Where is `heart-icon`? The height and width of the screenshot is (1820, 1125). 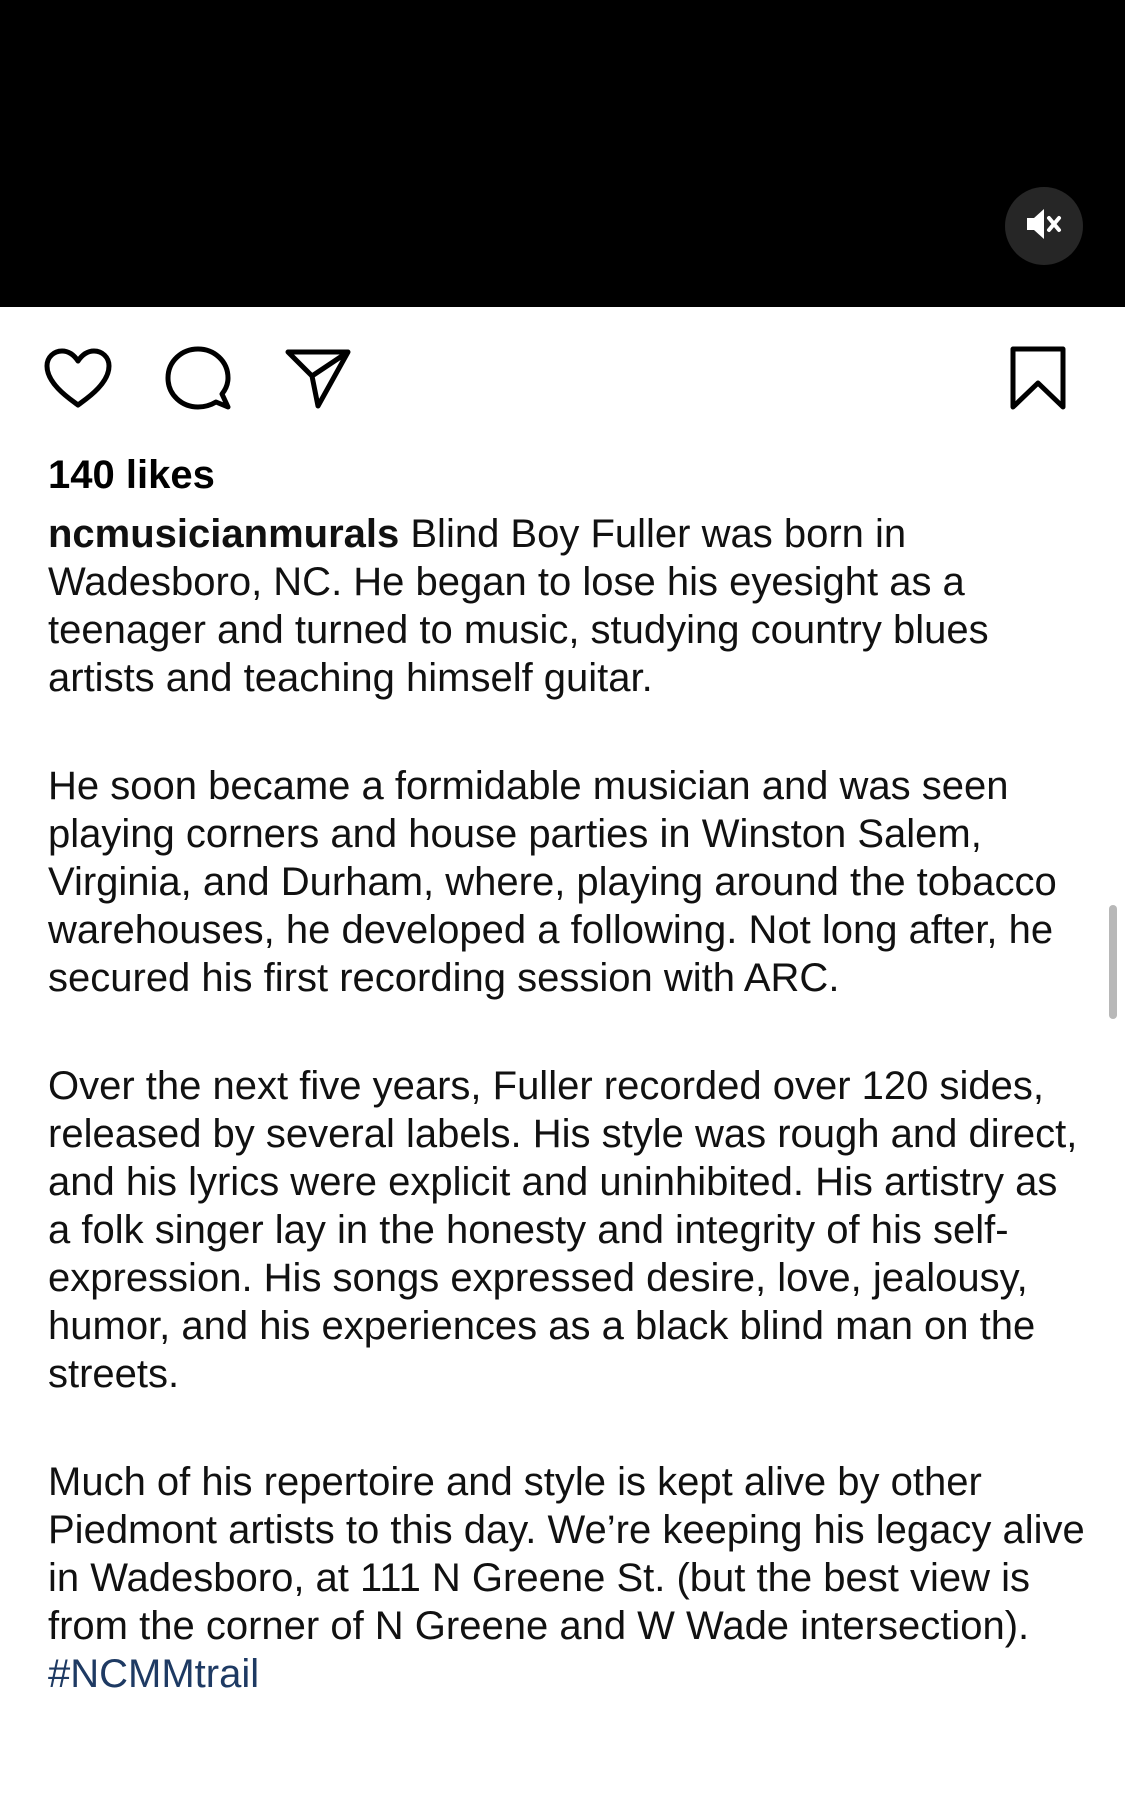 heart-icon is located at coordinates (78, 380).